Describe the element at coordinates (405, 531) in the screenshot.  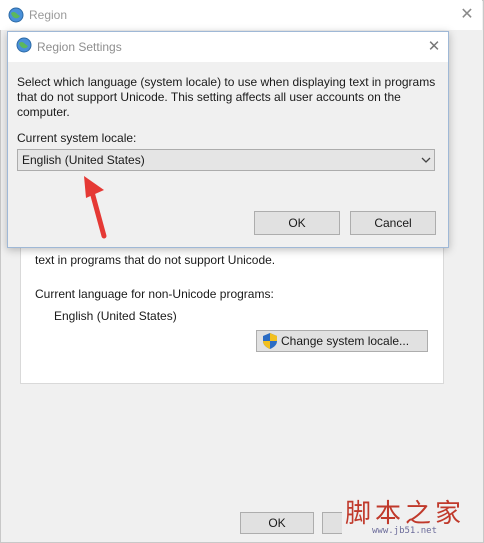
I see `watermark-url: www.jb51.net` at that location.